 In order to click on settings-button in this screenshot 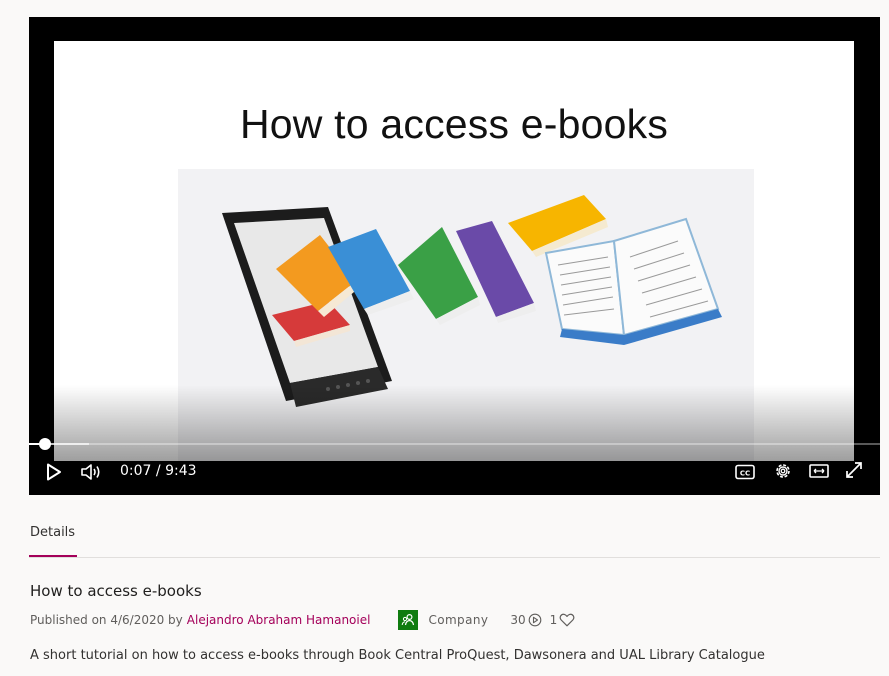, I will do `click(783, 471)`.